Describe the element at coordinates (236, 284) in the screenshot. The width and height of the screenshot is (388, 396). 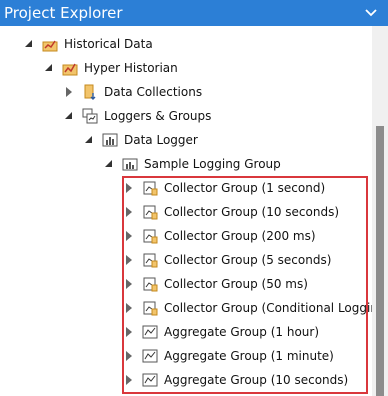
I see `tree-item-label: Collector Group (50 ms)` at that location.